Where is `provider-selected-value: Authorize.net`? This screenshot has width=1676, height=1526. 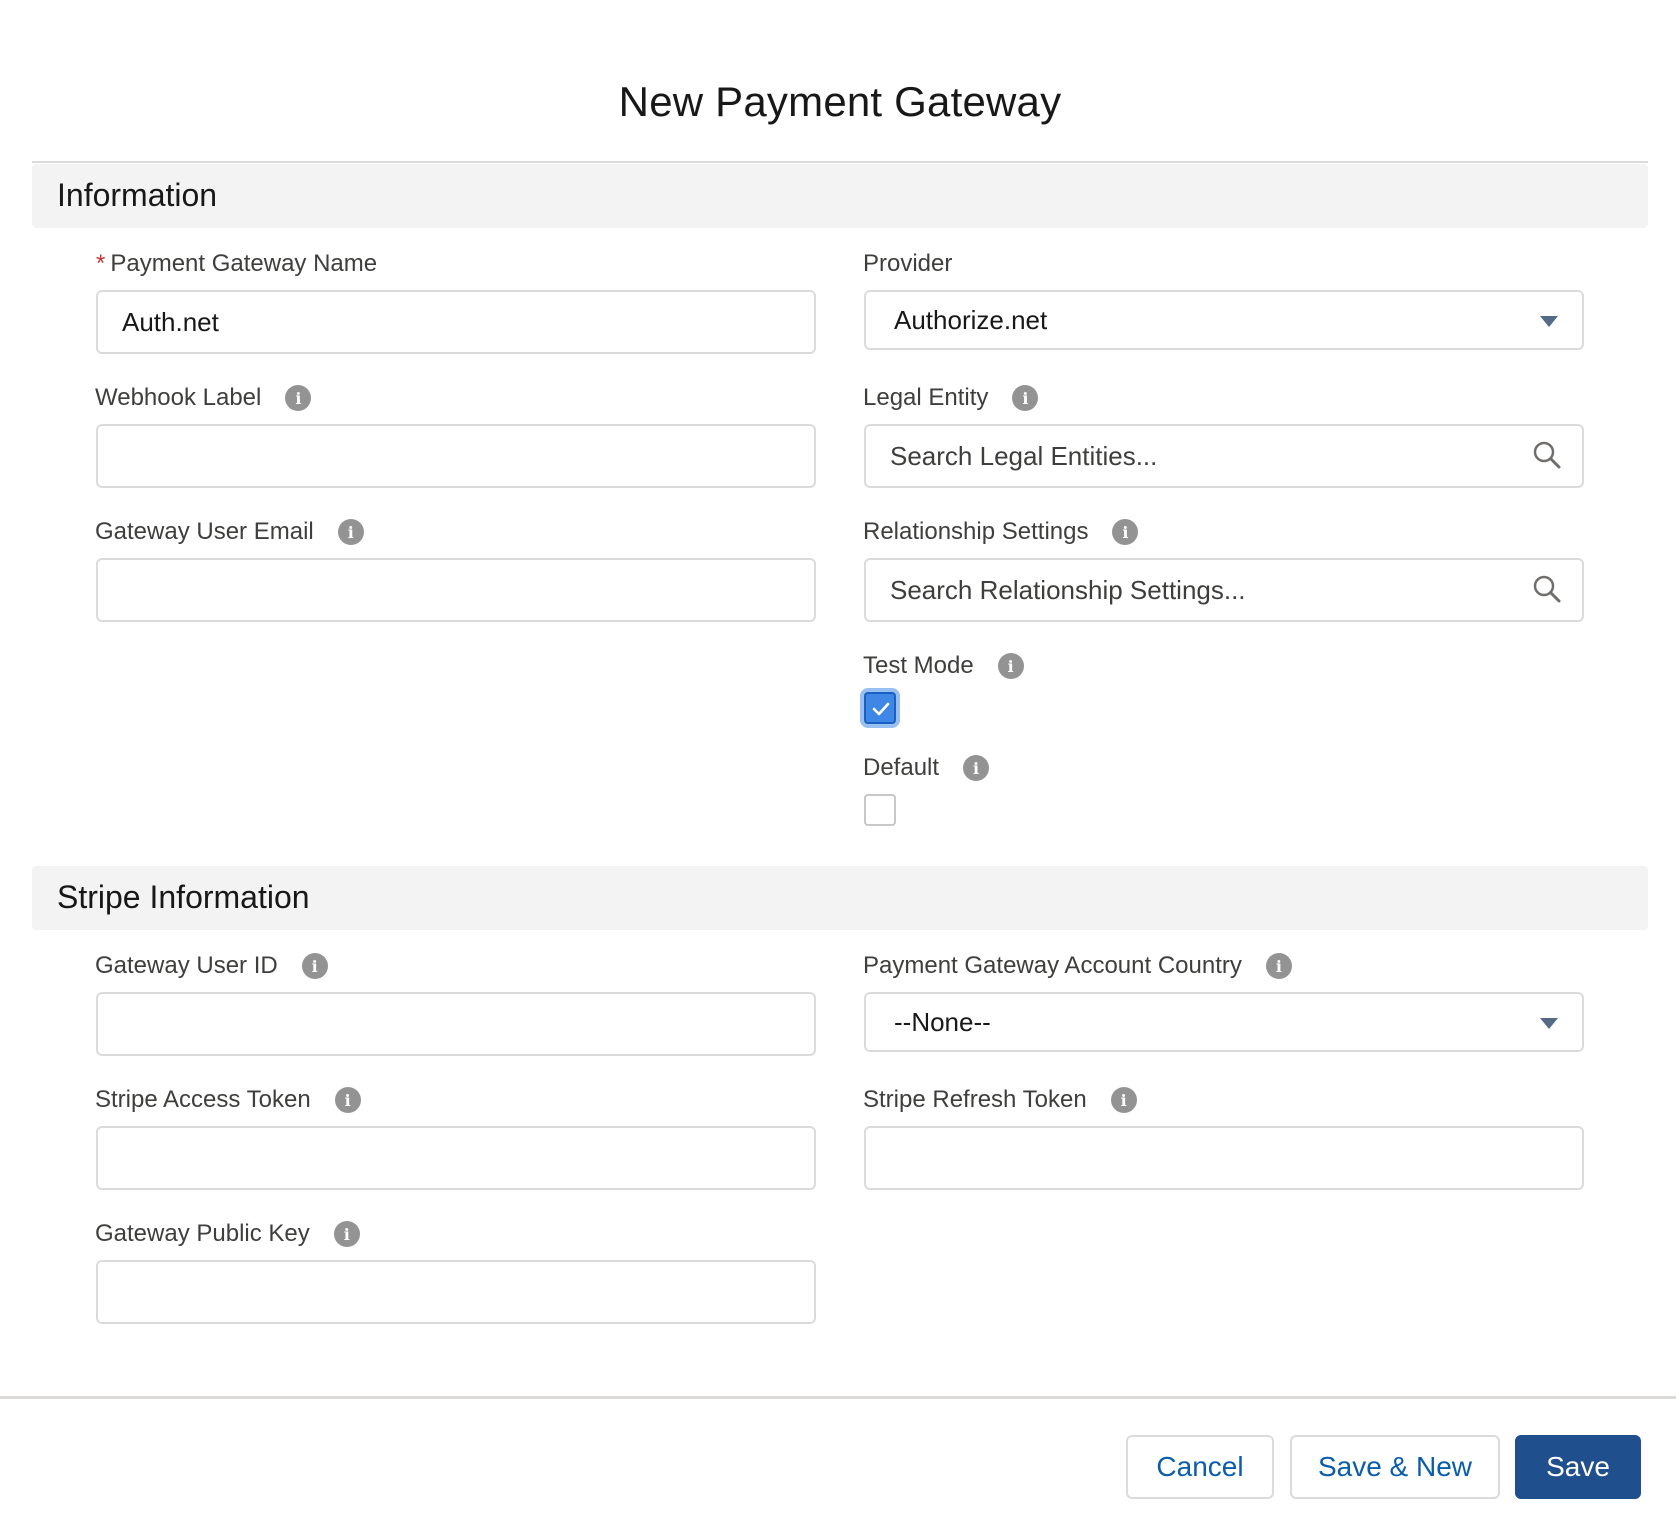 provider-selected-value: Authorize.net is located at coordinates (971, 319).